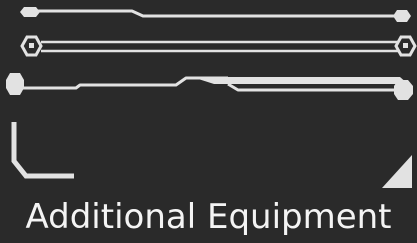 Image resolution: width=417 pixels, height=243 pixels. I want to click on double-rail-divider, so click(218, 46).